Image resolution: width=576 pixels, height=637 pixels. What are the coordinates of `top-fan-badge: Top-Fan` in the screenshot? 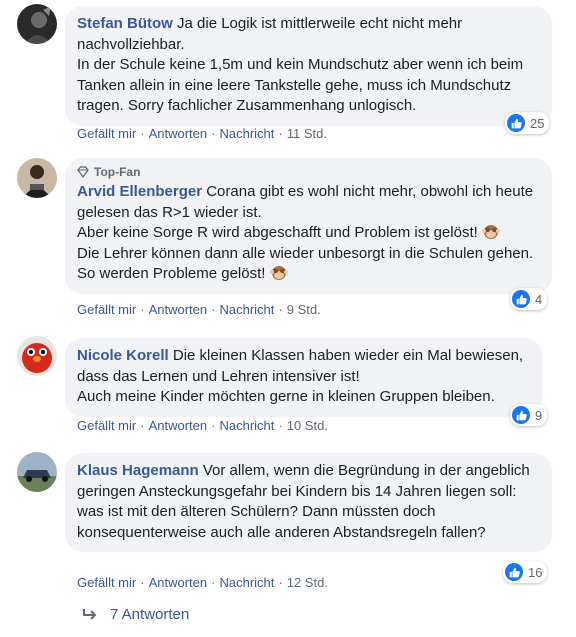 It's located at (308, 172).